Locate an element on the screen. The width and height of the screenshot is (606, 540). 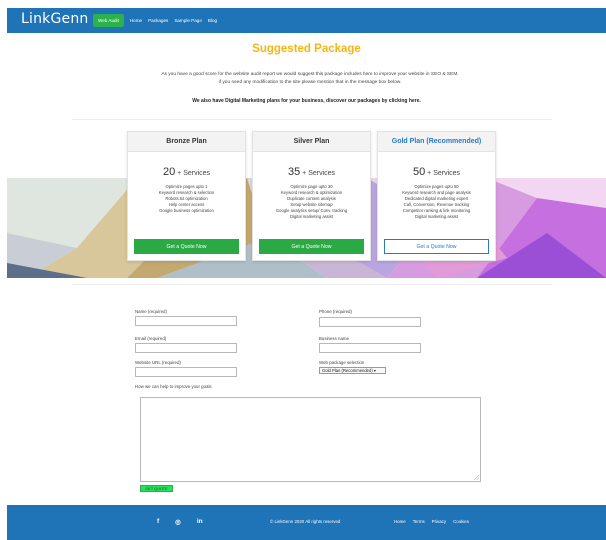
business-label: Business name is located at coordinates (334, 338).